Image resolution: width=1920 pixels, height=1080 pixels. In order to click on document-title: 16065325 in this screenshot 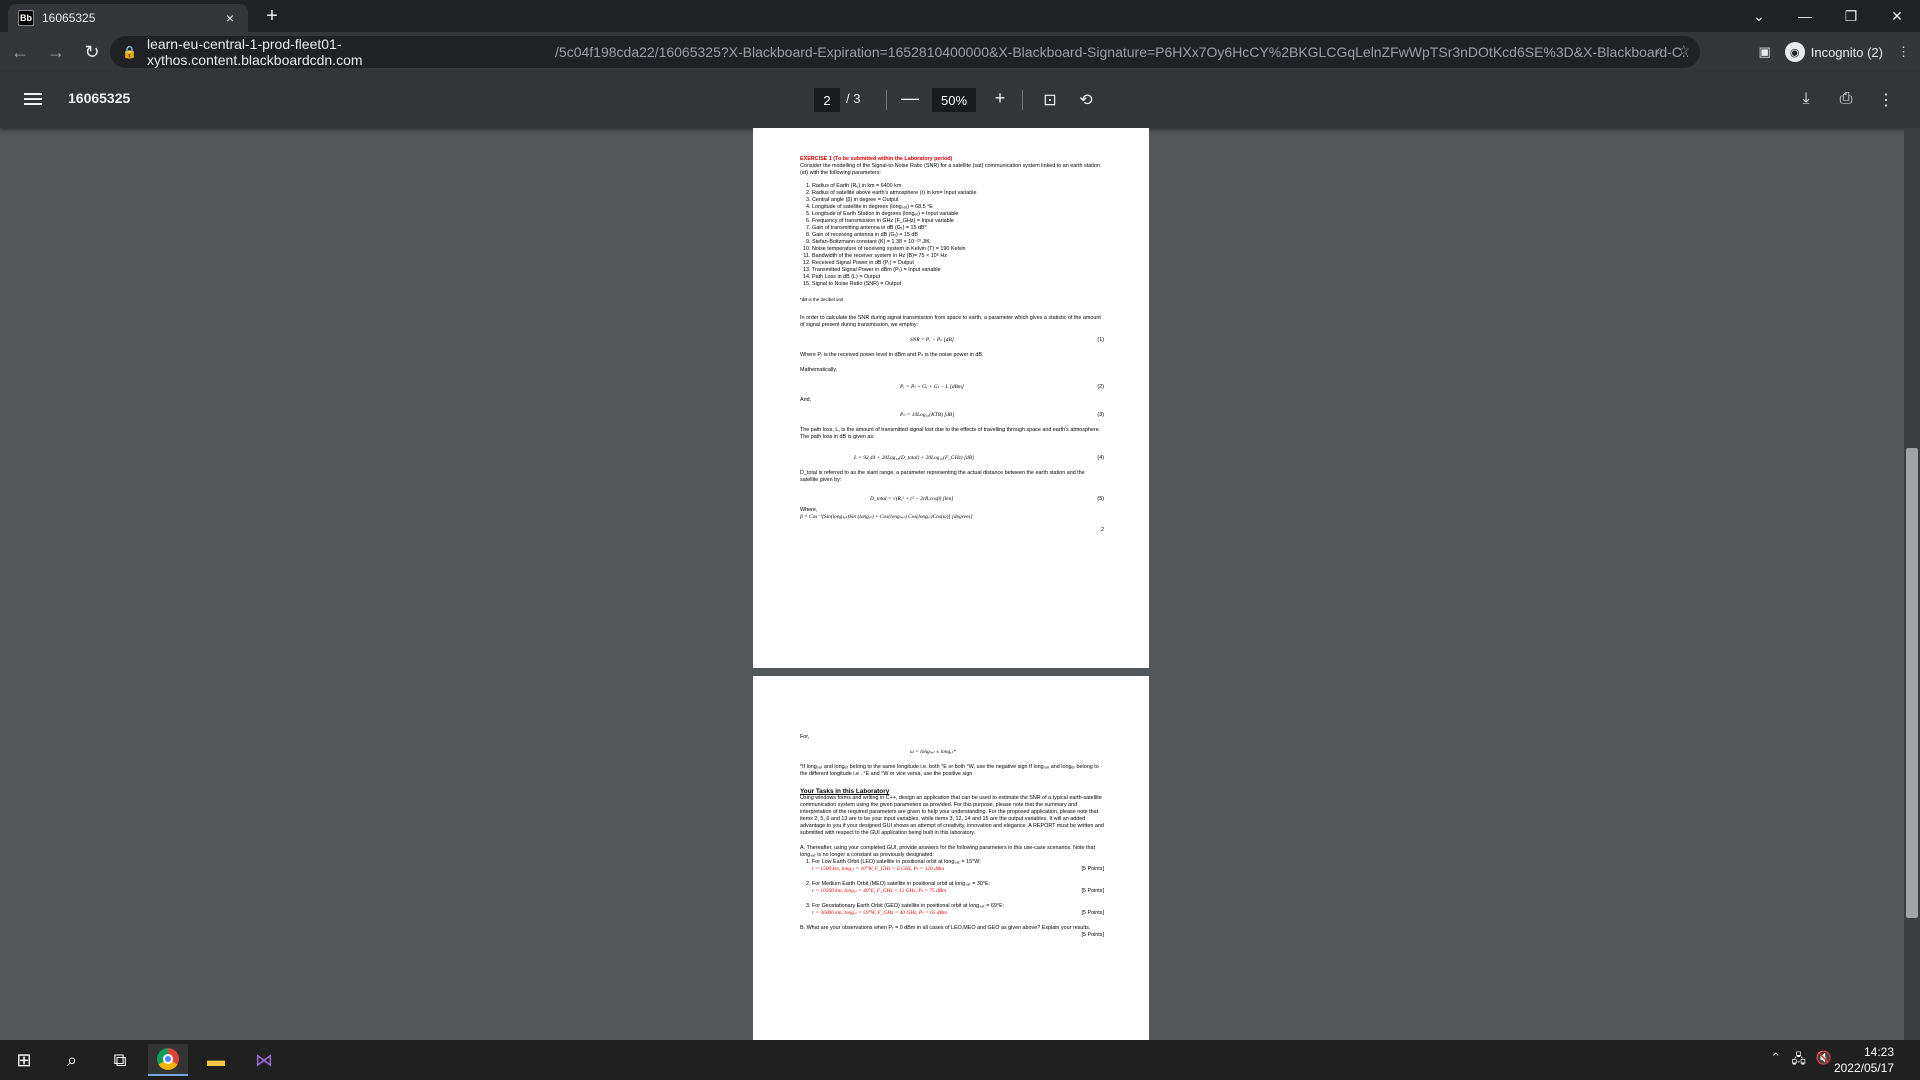, I will do `click(99, 98)`.